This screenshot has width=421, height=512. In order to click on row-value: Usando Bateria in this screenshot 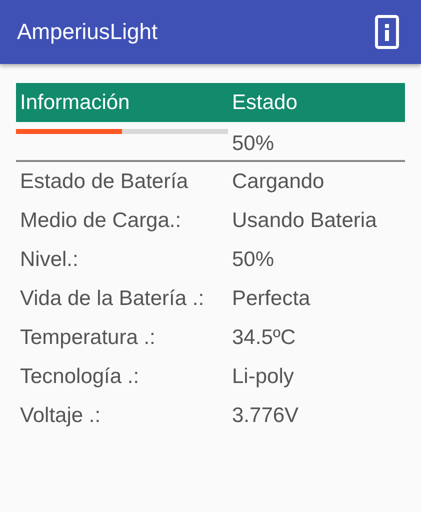, I will do `click(304, 220)`.